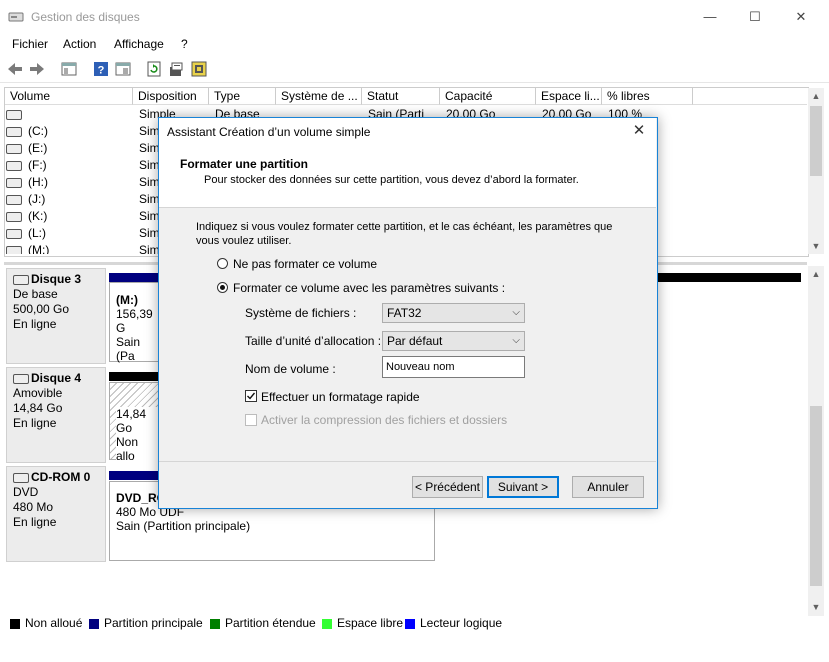 This screenshot has width=829, height=662. What do you see at coordinates (54, 623) in the screenshot?
I see `legend-label: Non alloué` at bounding box center [54, 623].